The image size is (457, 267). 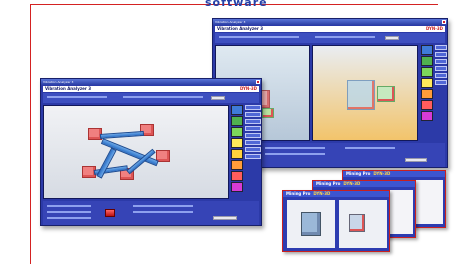 What do you see at coordinates (136, 152) in the screenshot?
I see `front-3d-view` at bounding box center [136, 152].